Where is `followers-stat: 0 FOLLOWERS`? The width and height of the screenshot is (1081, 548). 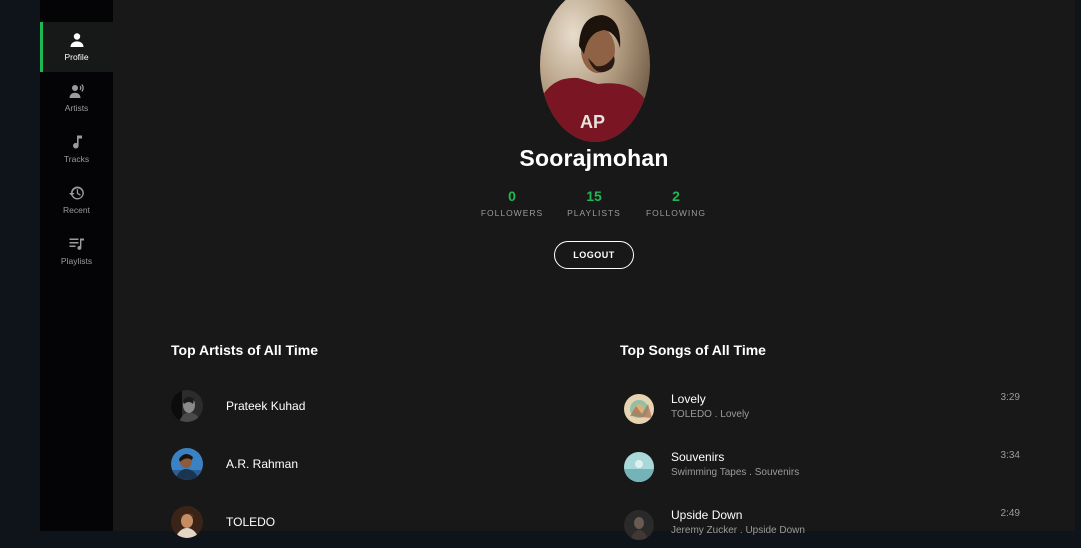 followers-stat: 0 FOLLOWERS is located at coordinates (512, 203).